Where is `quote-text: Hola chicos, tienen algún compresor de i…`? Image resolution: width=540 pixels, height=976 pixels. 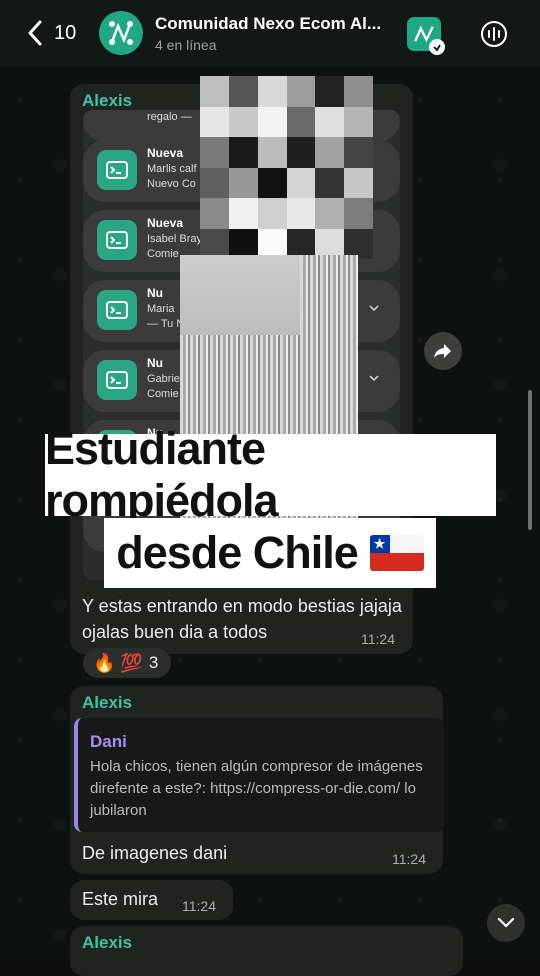 quote-text: Hola chicos, tienen algún compresor de i… is located at coordinates (256, 788).